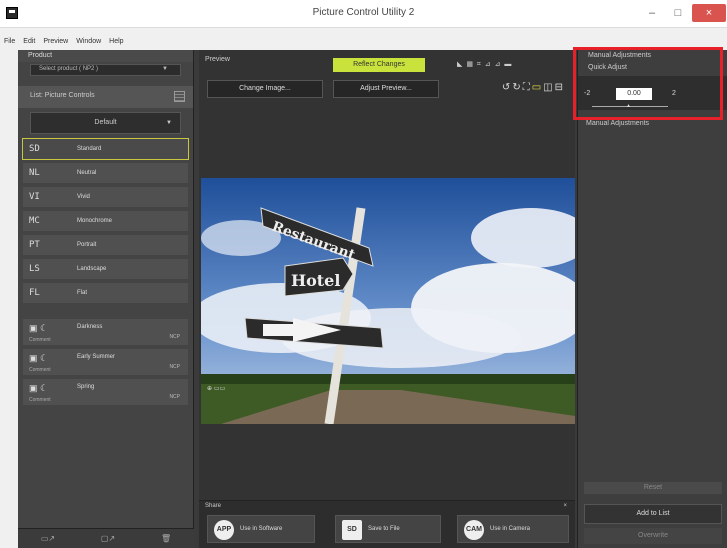 This screenshot has height=548, width=727. What do you see at coordinates (34, 149) in the screenshot?
I see `standard-icon: SD` at bounding box center [34, 149].